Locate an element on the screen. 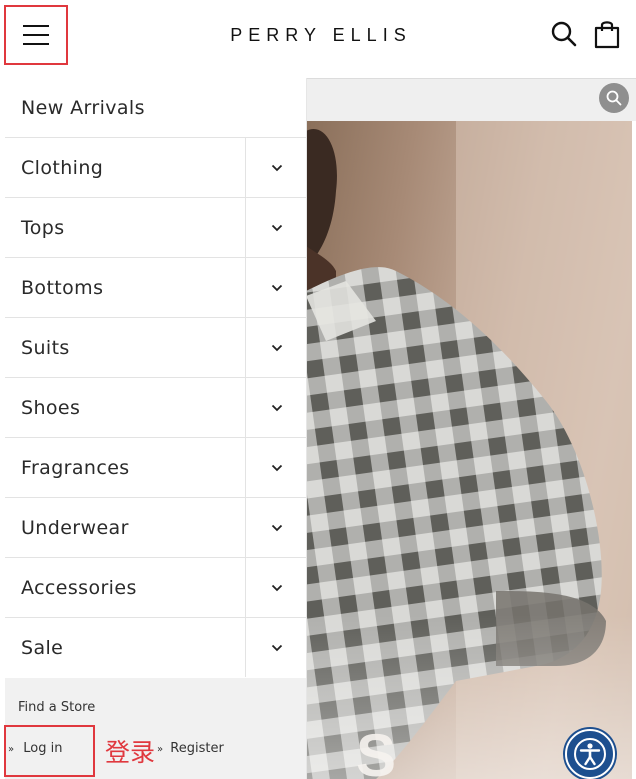  expand-accessories-button is located at coordinates (276, 587).